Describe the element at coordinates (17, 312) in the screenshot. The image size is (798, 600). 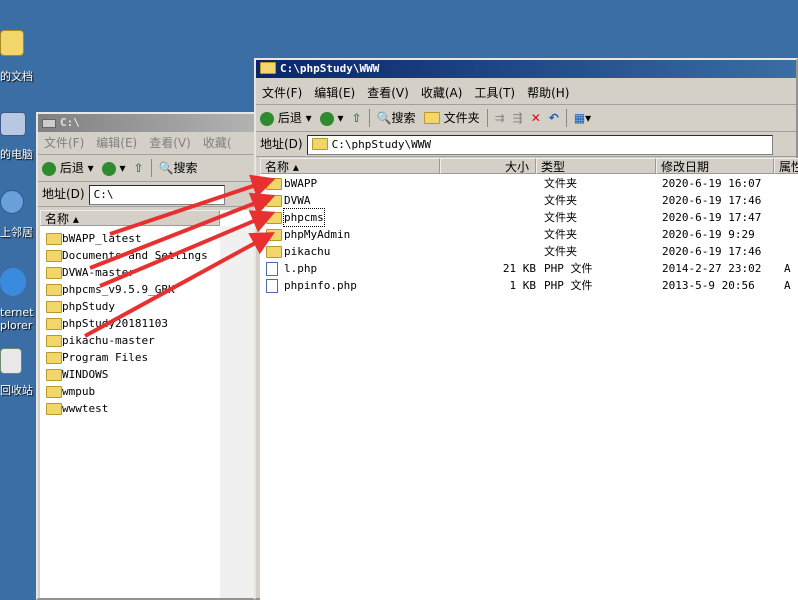
I see `desktop-icon-label: ternet` at that location.